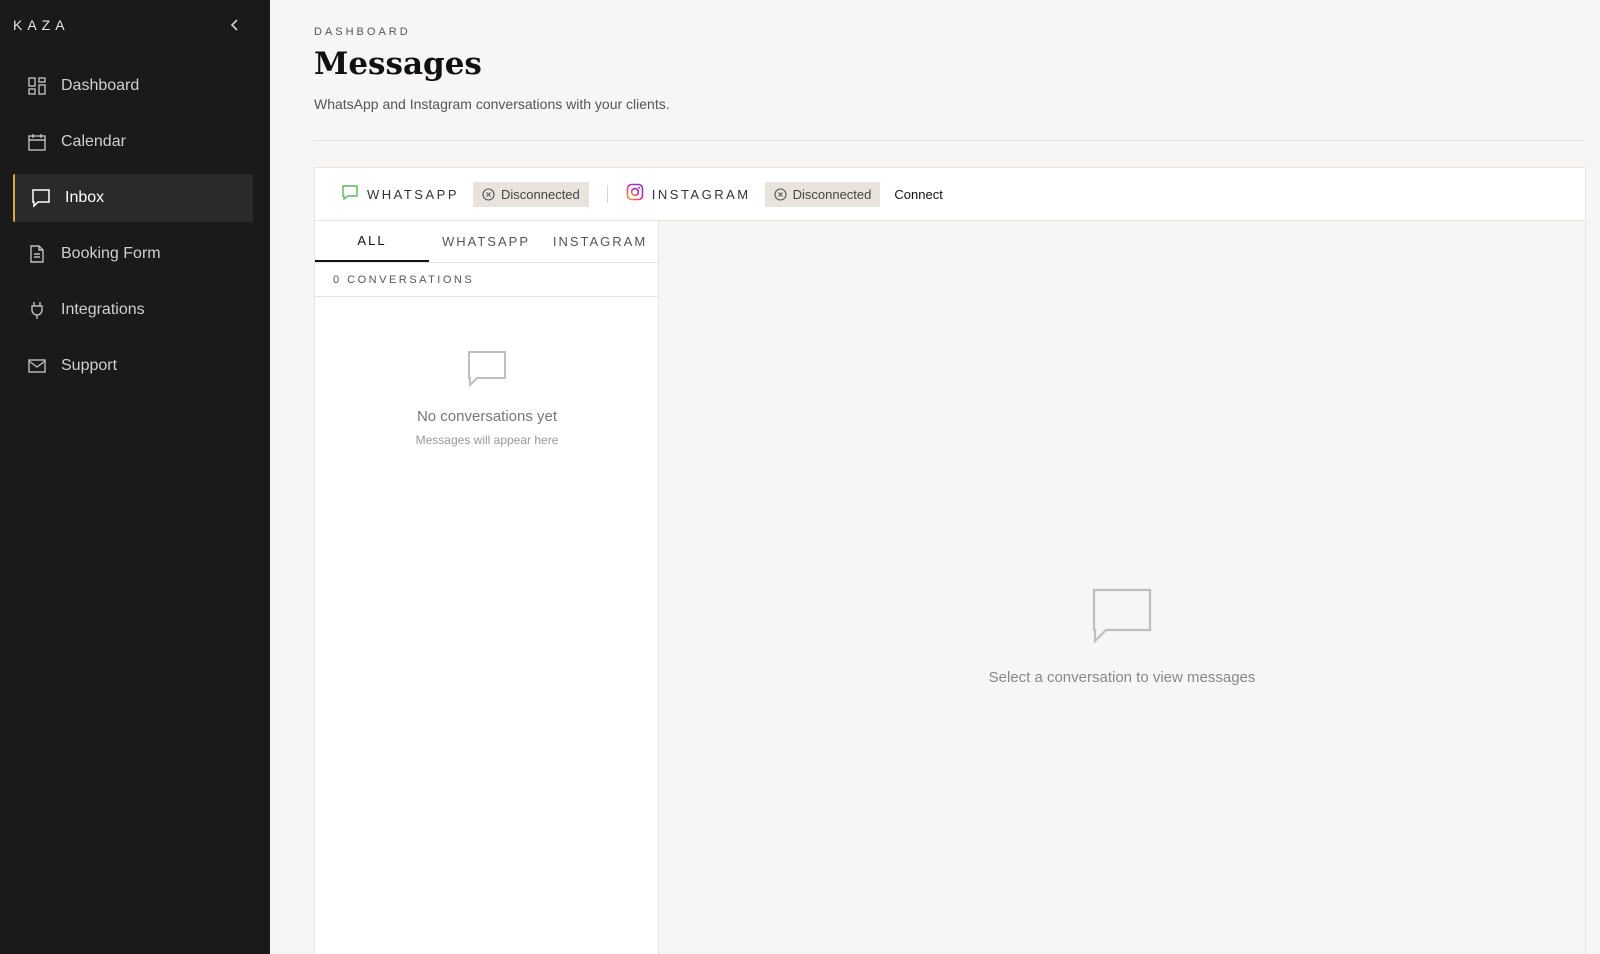  What do you see at coordinates (89, 365) in the screenshot?
I see `sidebar-item-label: Support` at bounding box center [89, 365].